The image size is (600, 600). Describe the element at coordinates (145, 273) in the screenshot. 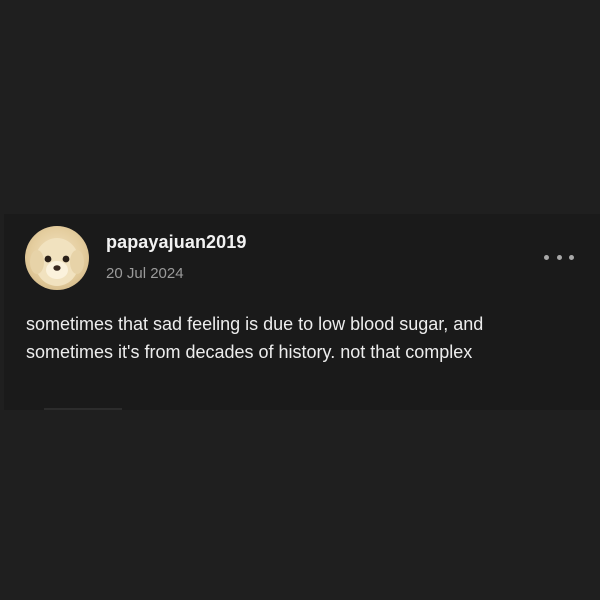

I see `post-date: 20 Jul 2024` at that location.